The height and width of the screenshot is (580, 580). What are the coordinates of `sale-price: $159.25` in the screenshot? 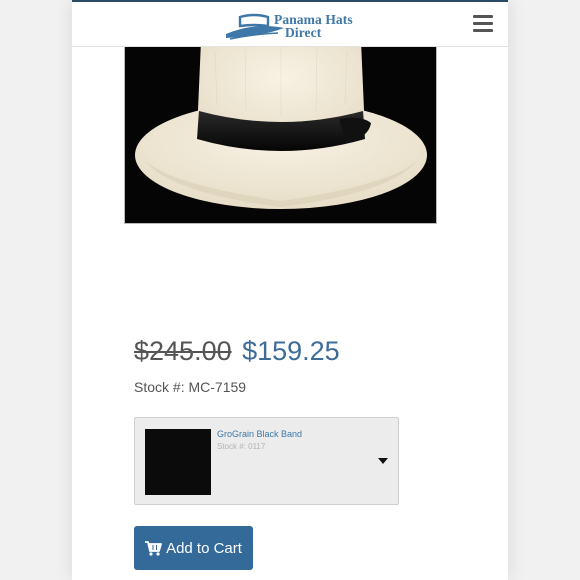 It's located at (291, 351).